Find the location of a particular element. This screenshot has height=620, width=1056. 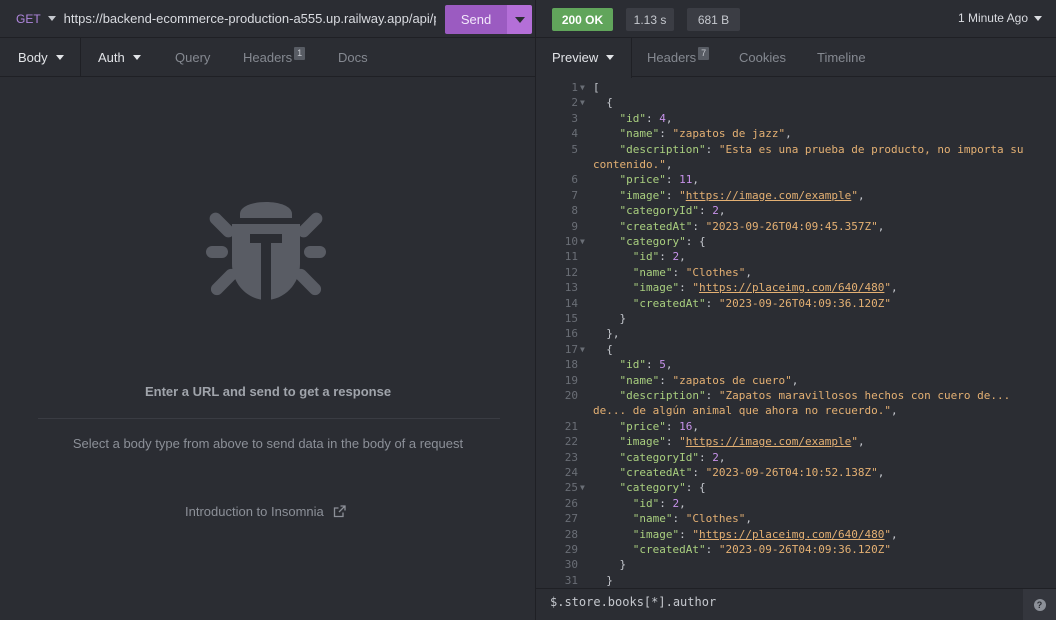

line-number: 8 is located at coordinates (574, 211).